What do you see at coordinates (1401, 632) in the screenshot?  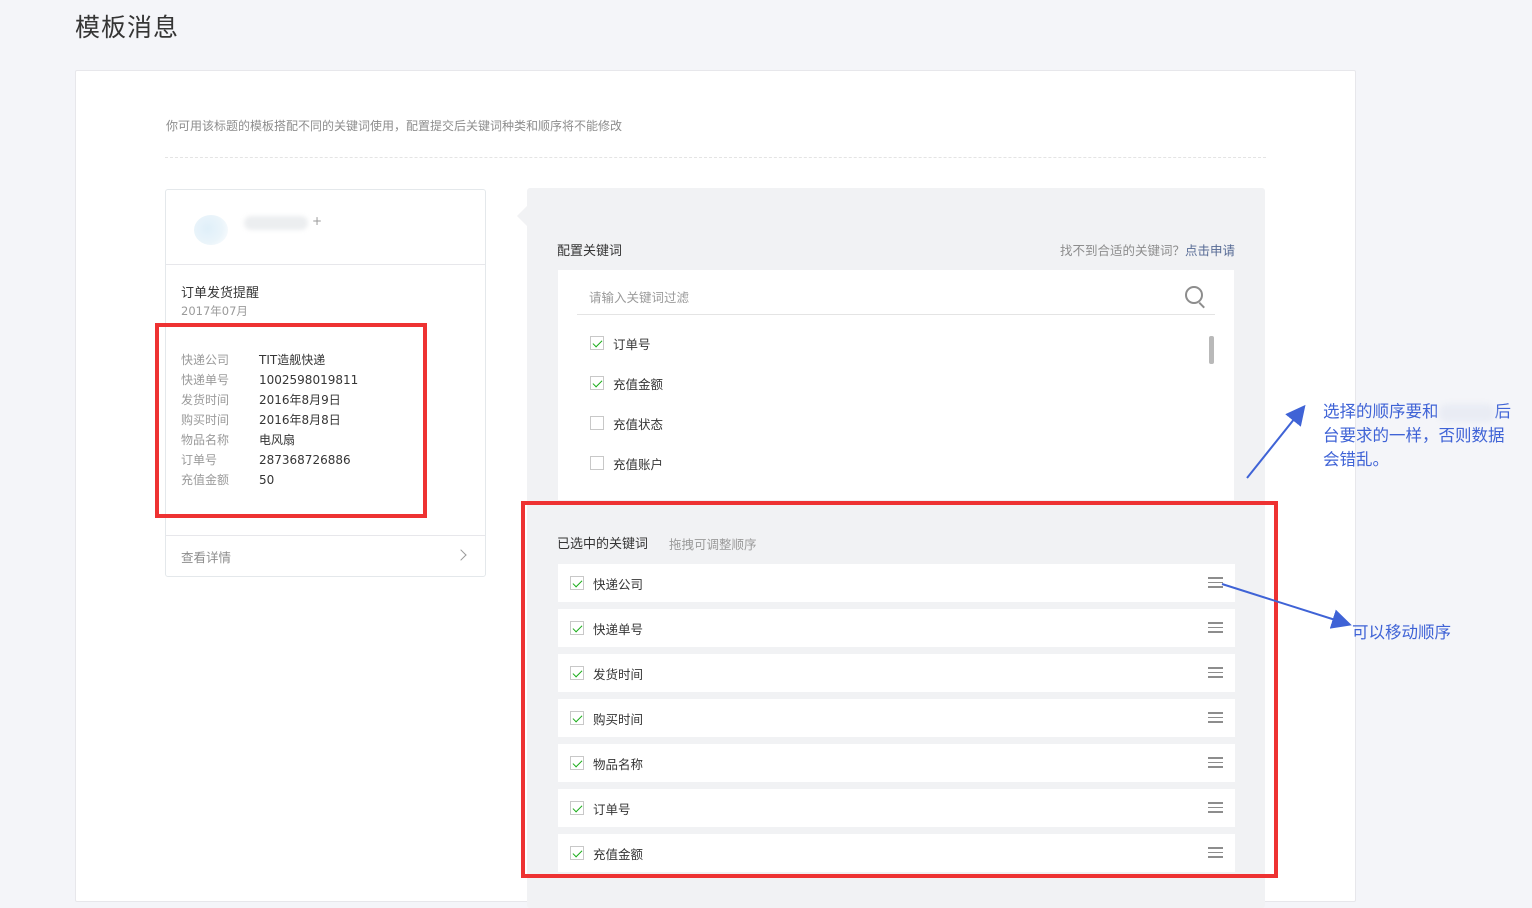 I see `move-annotation-note: 可以移动顺序` at bounding box center [1401, 632].